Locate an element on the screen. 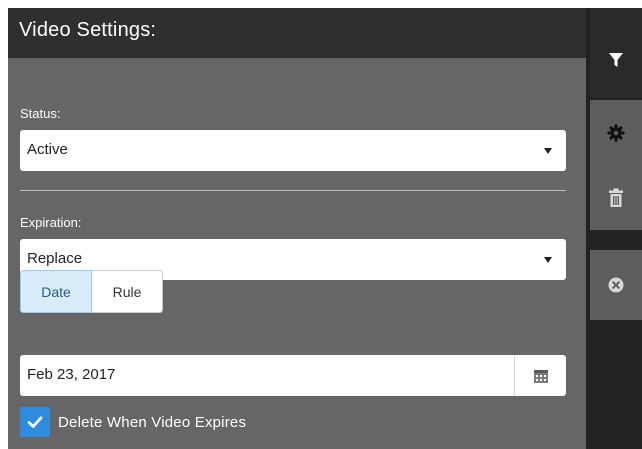  expiration-date-field: Feb 23, 2017 is located at coordinates (293, 375).